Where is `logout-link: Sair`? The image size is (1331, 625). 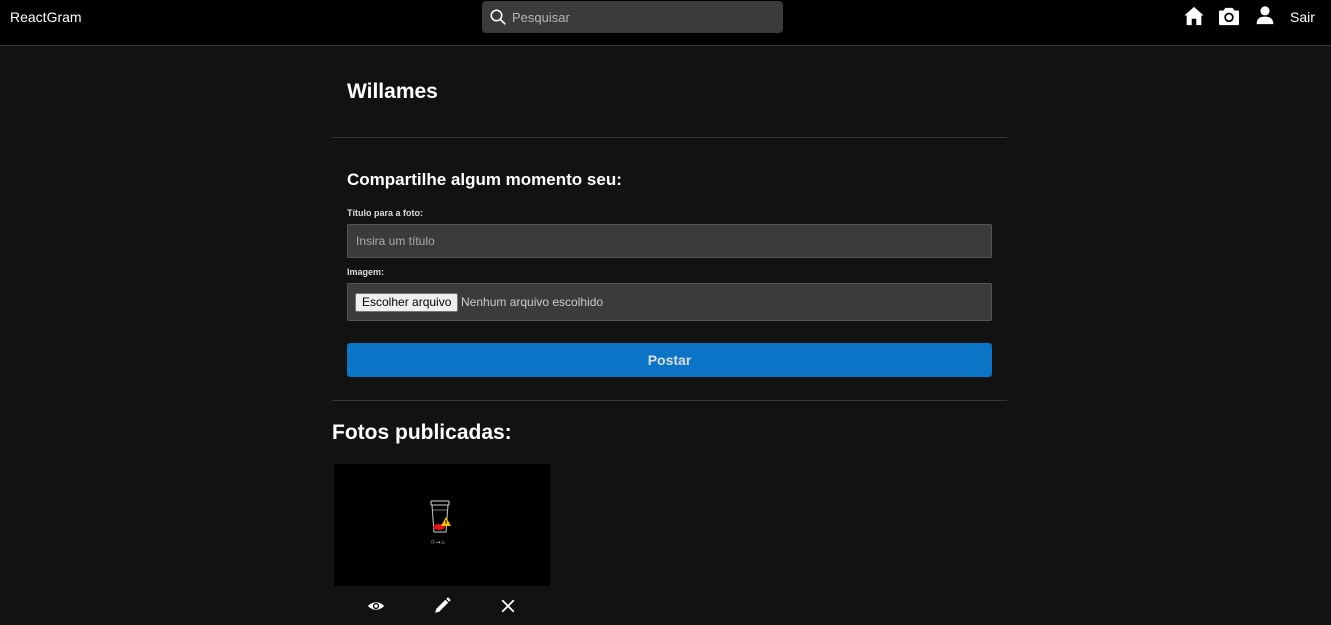 logout-link: Sair is located at coordinates (1302, 17).